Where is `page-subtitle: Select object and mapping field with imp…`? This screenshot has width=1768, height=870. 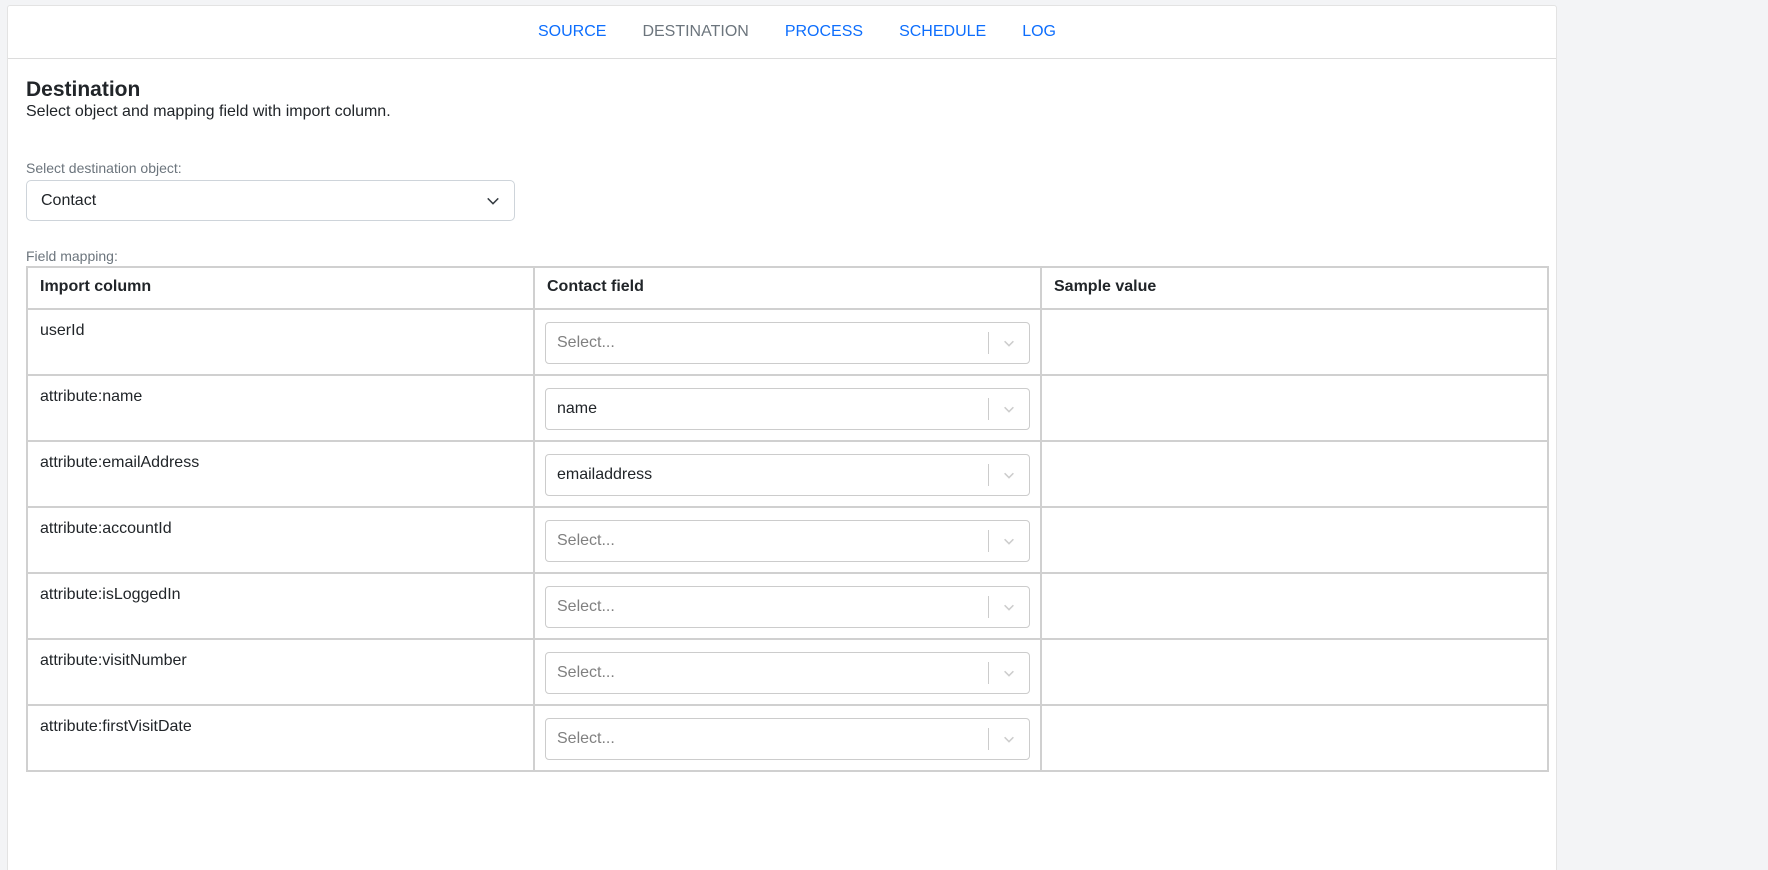
page-subtitle: Select object and mapping field with imp… is located at coordinates (208, 111).